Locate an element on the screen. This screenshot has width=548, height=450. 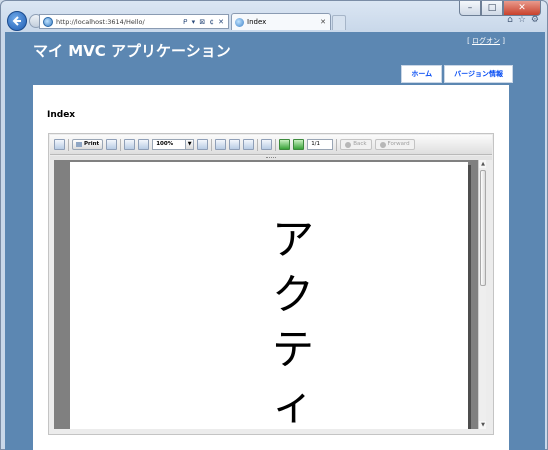
forward-circle-icon is located at coordinates (382, 144).